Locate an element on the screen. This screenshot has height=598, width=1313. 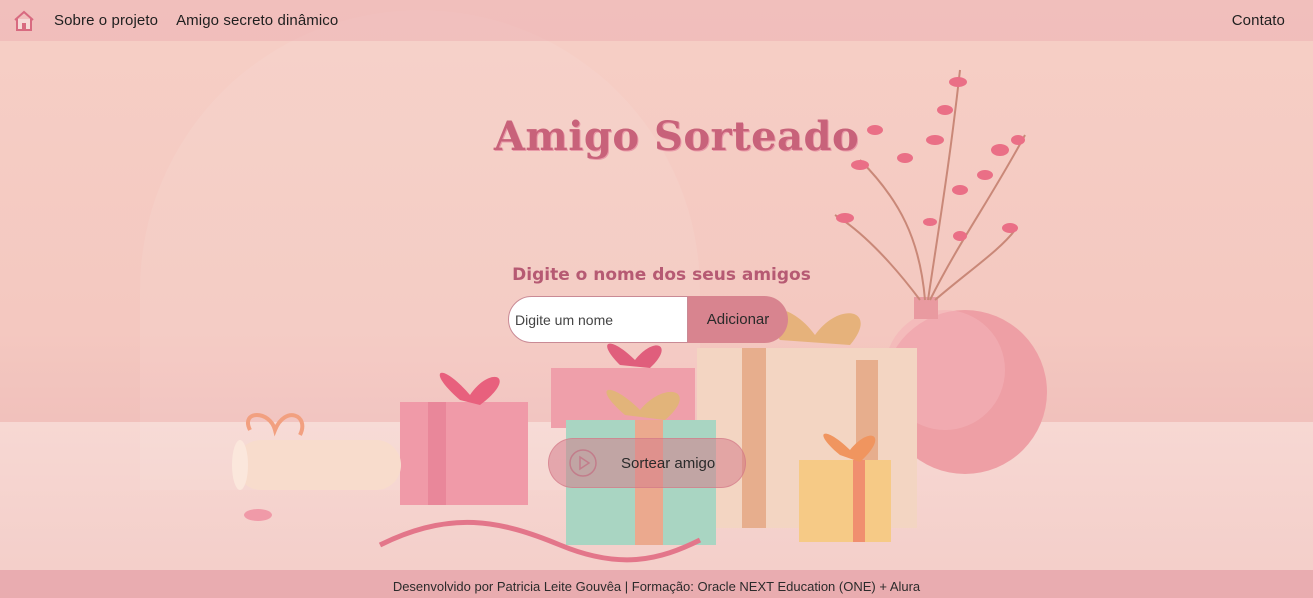
play-icon is located at coordinates (583, 463).